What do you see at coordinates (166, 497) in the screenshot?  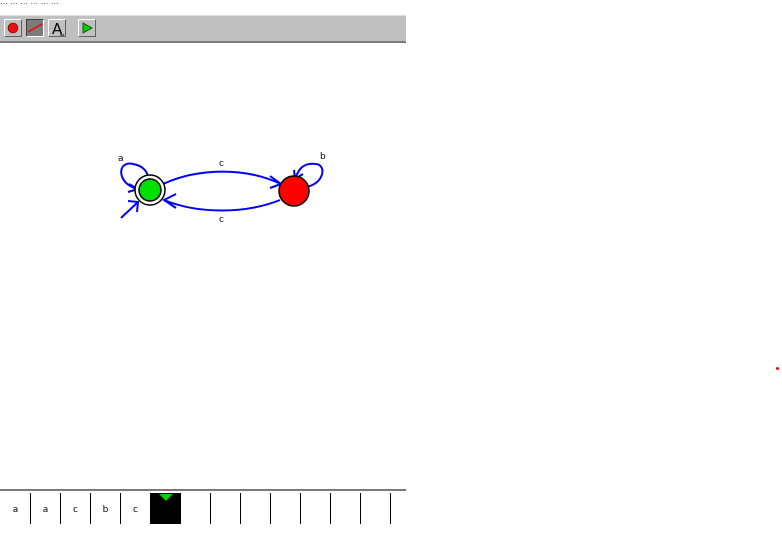 I see `tape-head-pointer-icon` at bounding box center [166, 497].